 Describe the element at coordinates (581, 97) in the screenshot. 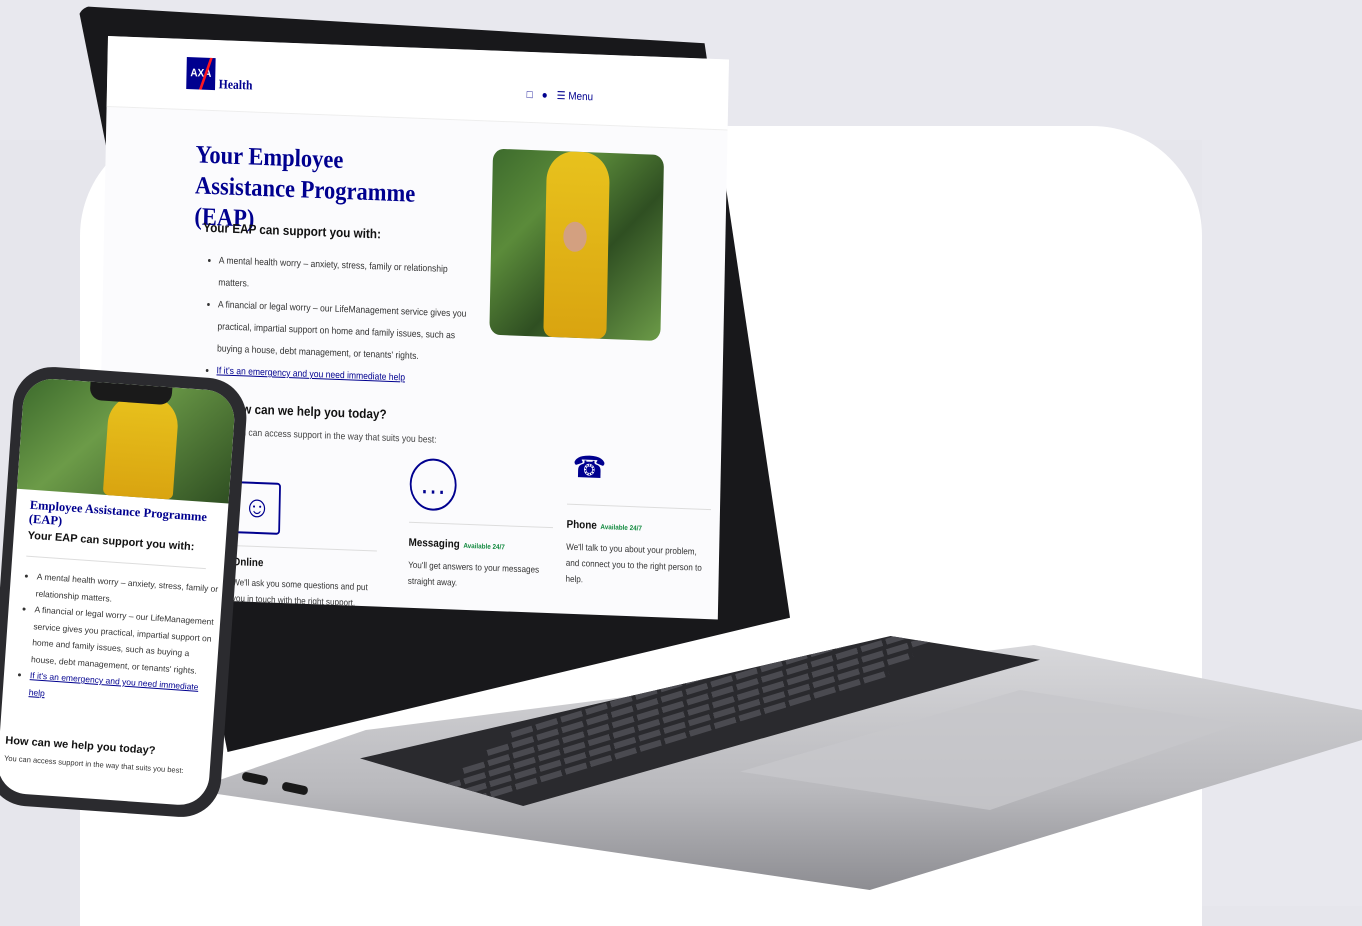

I see `menu-label: Menu` at that location.